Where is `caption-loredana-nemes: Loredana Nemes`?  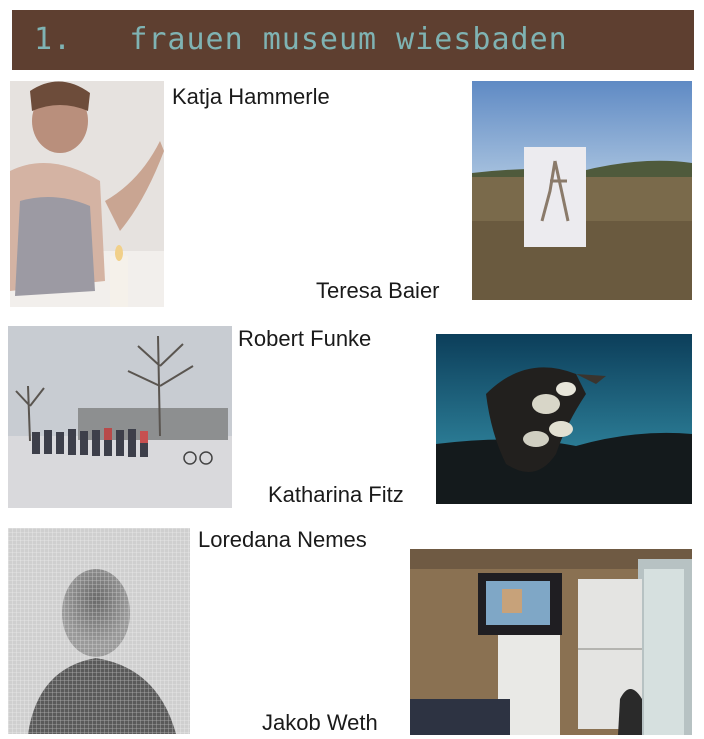
caption-loredana-nemes: Loredana Nemes is located at coordinates (282, 539).